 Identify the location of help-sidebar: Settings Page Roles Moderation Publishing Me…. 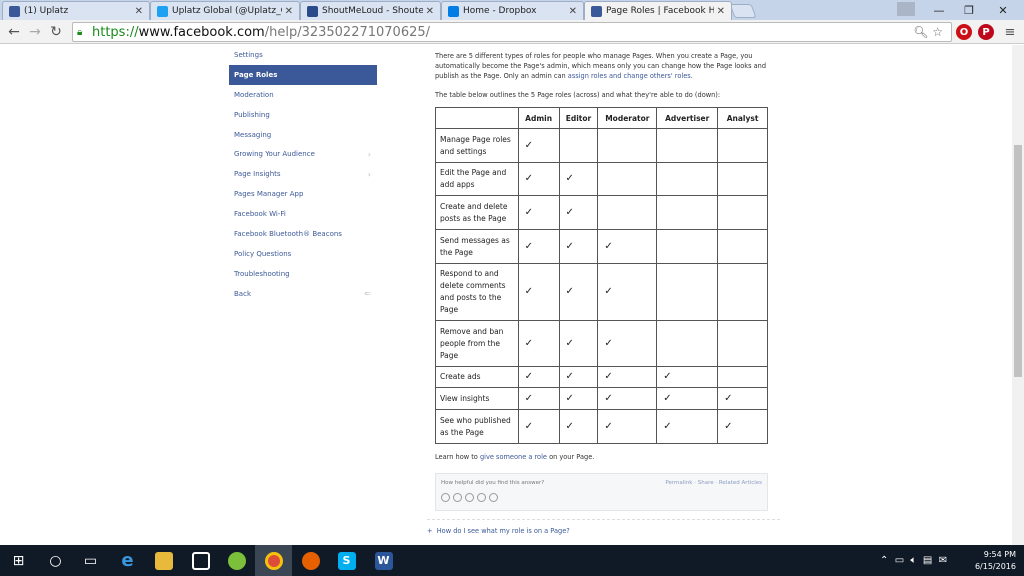
(303, 174).